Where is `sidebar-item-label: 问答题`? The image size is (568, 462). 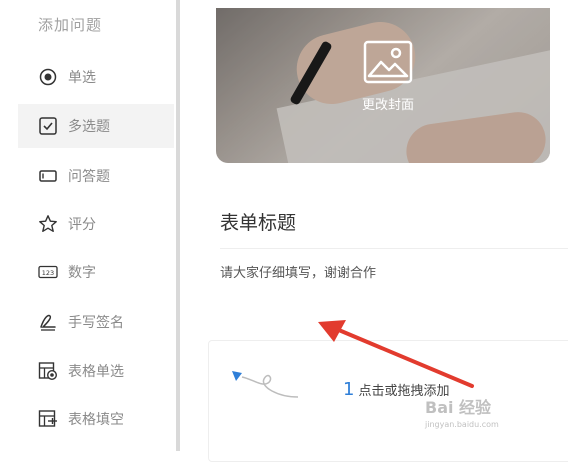
sidebar-item-label: 问答题 is located at coordinates (89, 177).